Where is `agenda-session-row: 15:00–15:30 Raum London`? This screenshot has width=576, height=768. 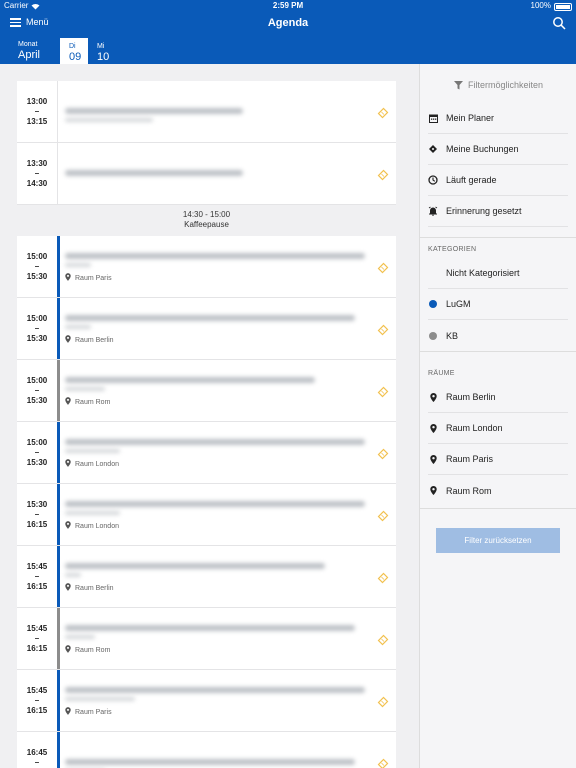
agenda-session-row: 15:00–15:30 Raum London is located at coordinates (206, 453).